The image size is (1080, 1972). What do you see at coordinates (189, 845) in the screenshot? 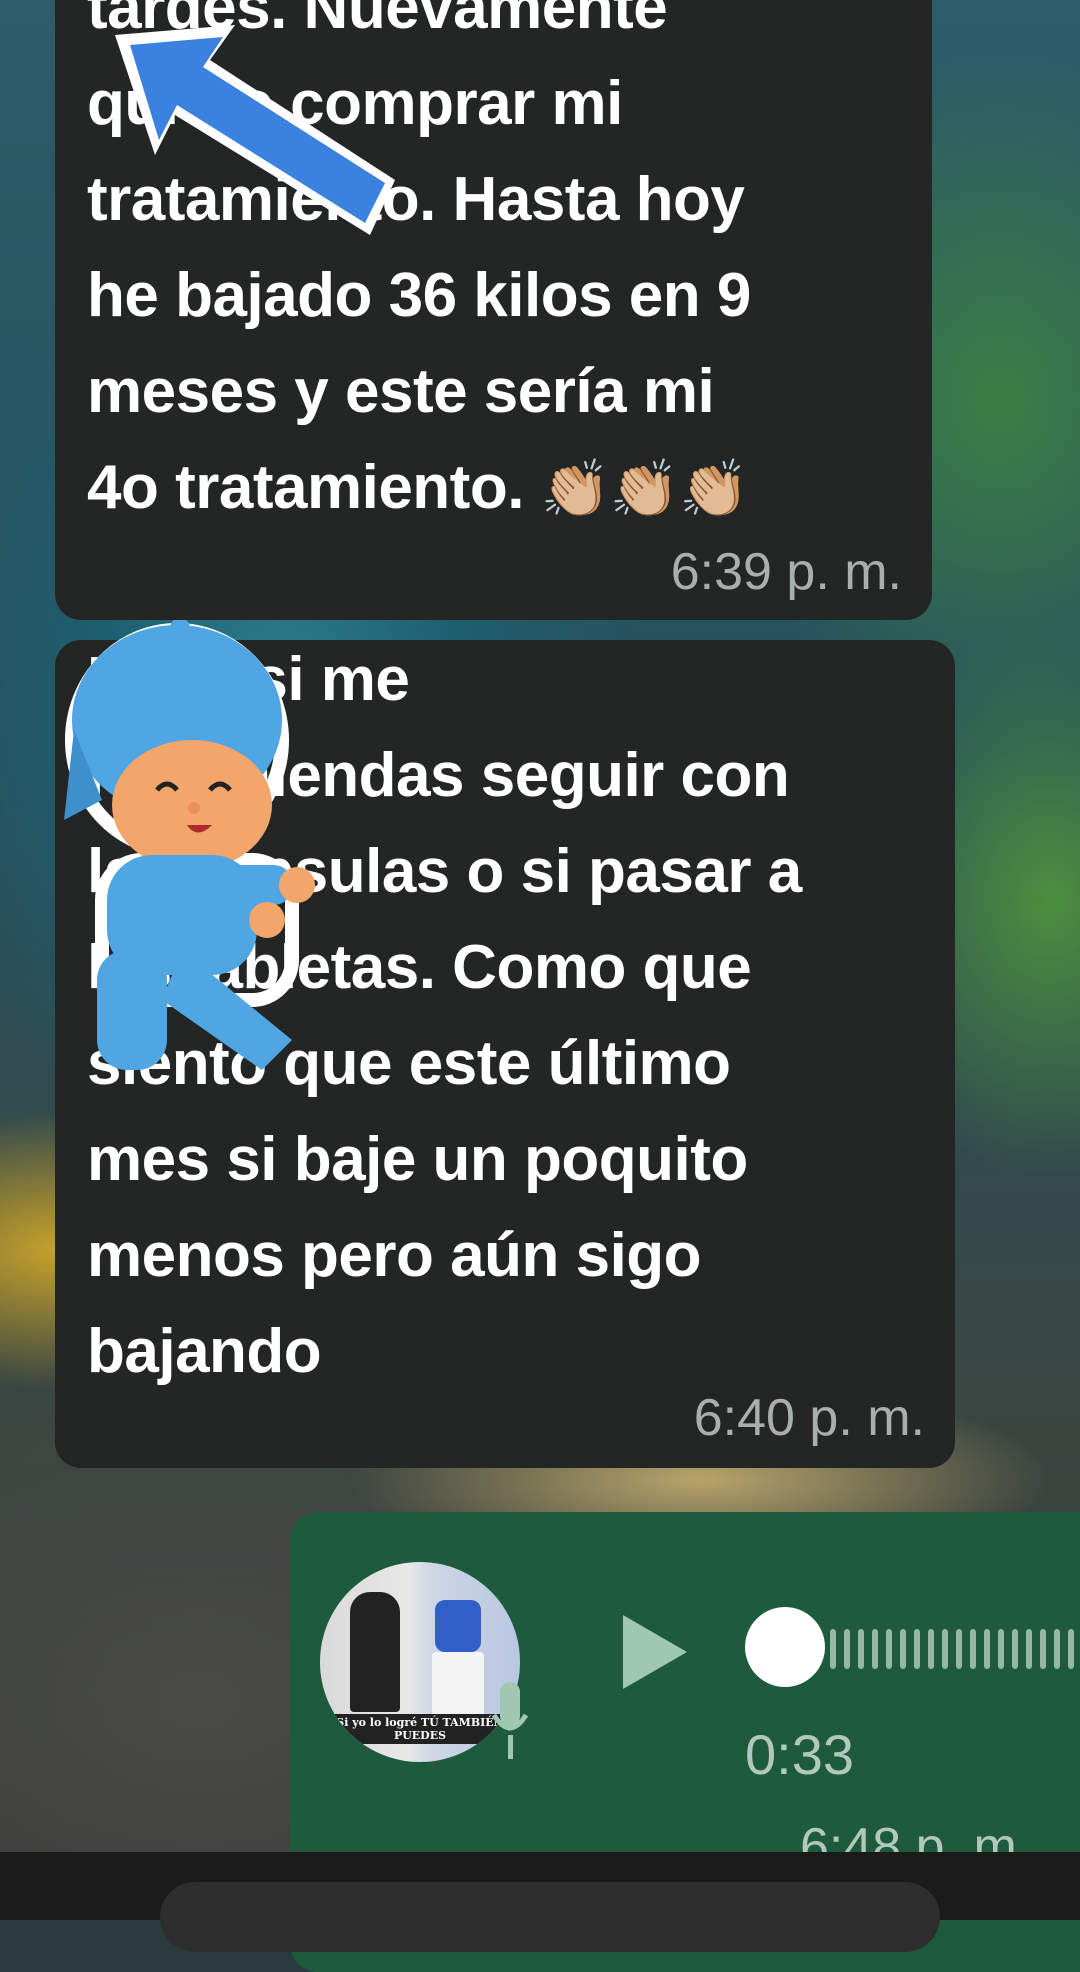
I see `cartoon-character-sticker` at bounding box center [189, 845].